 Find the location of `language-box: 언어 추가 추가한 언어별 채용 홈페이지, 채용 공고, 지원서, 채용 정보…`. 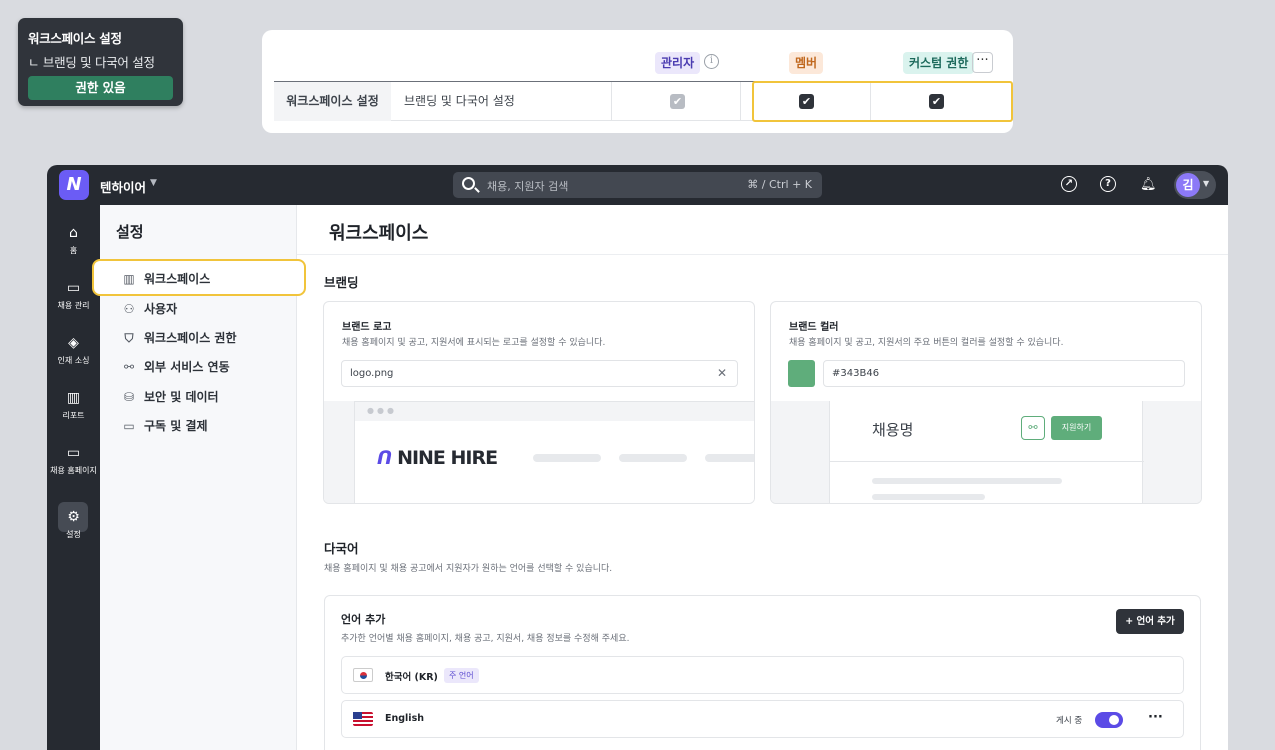

language-box: 언어 추가 추가한 언어별 채용 홈페이지, 채용 공고, 지원서, 채용 정보… is located at coordinates (762, 672).